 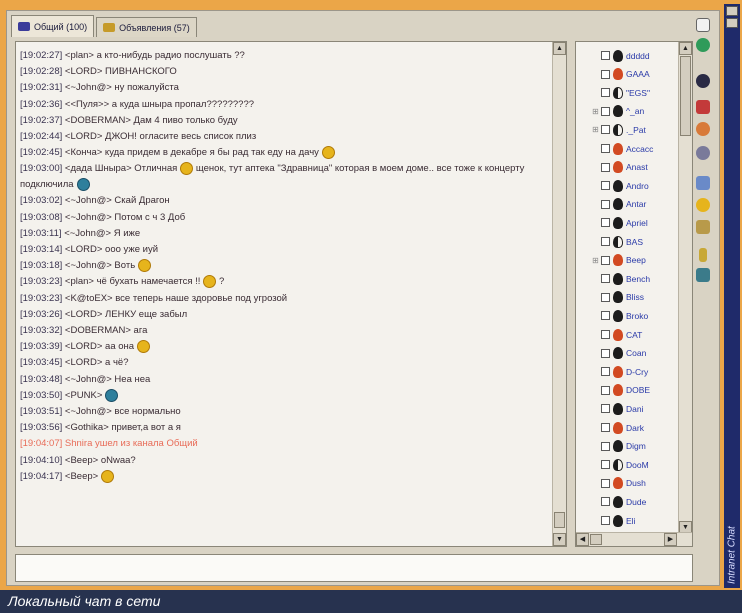 I want to click on window-icon, so click(x=703, y=183).